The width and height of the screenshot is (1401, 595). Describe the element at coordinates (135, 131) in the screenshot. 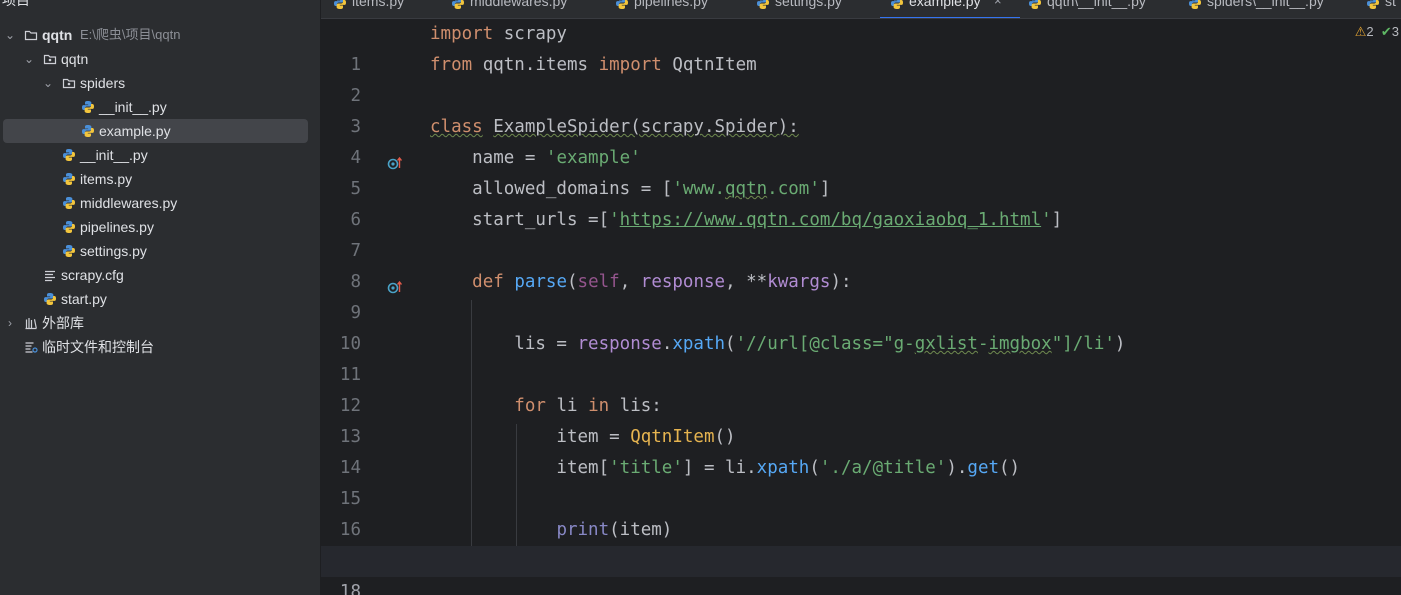

I see `tree-item-label: example.py` at that location.